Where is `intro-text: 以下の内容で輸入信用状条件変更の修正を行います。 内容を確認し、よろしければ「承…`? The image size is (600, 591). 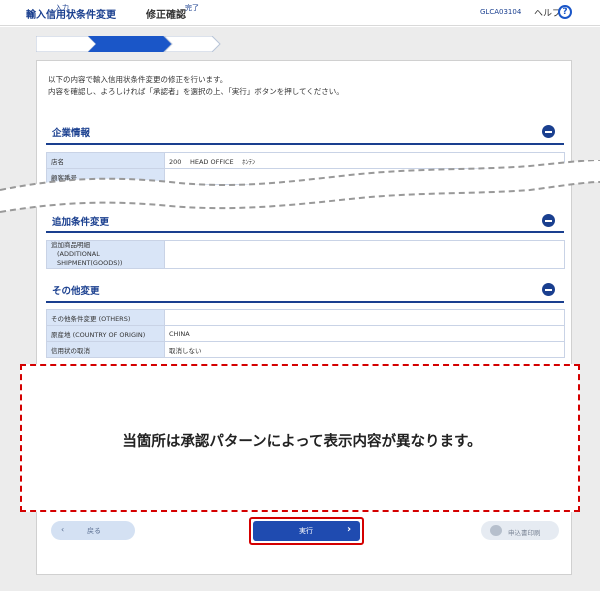
intro-text: 以下の内容で輸入信用状条件変更の修正を行います。 内容を確認し、よろしければ「承… is located at coordinates (196, 86).